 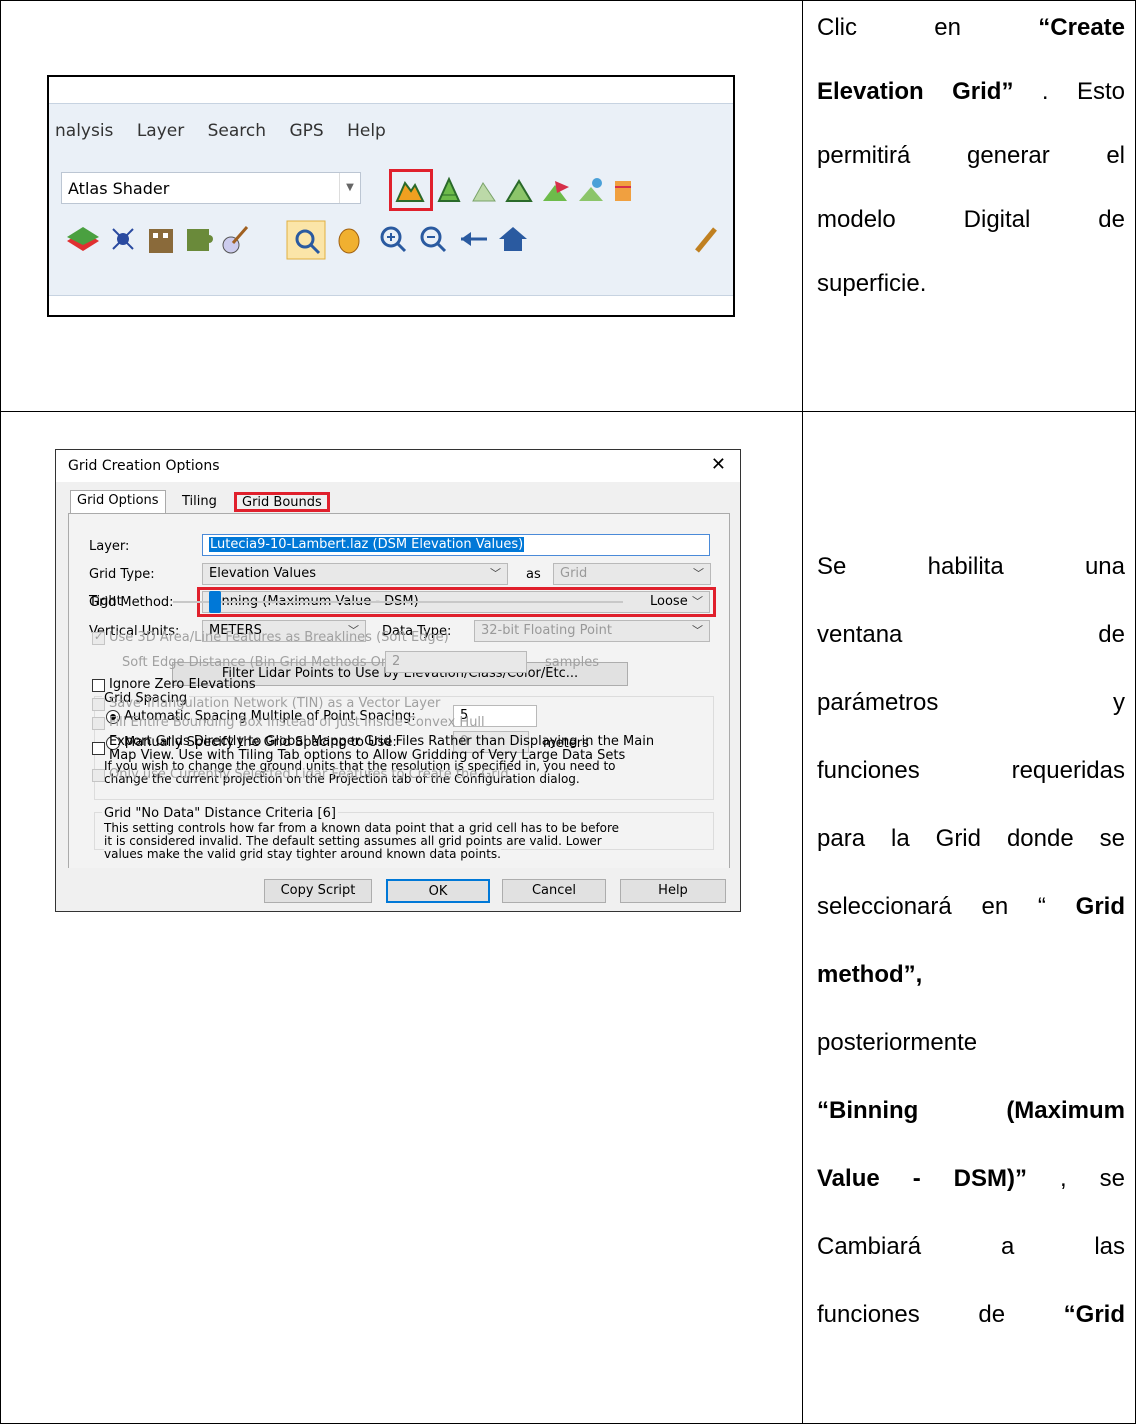 What do you see at coordinates (971, 771) in the screenshot?
I see `description-line: funciones requeridas` at bounding box center [971, 771].